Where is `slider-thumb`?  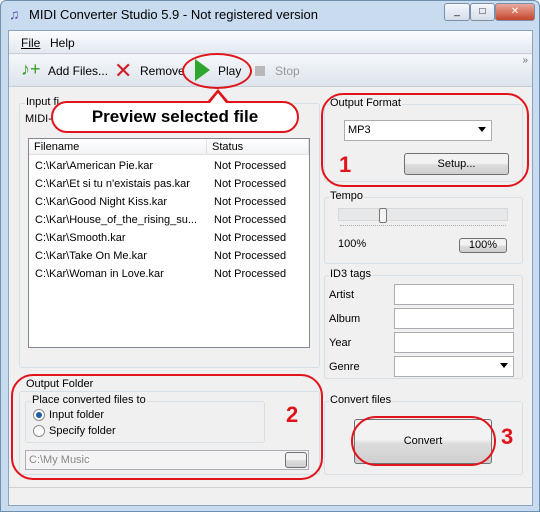
slider-thumb is located at coordinates (383, 215).